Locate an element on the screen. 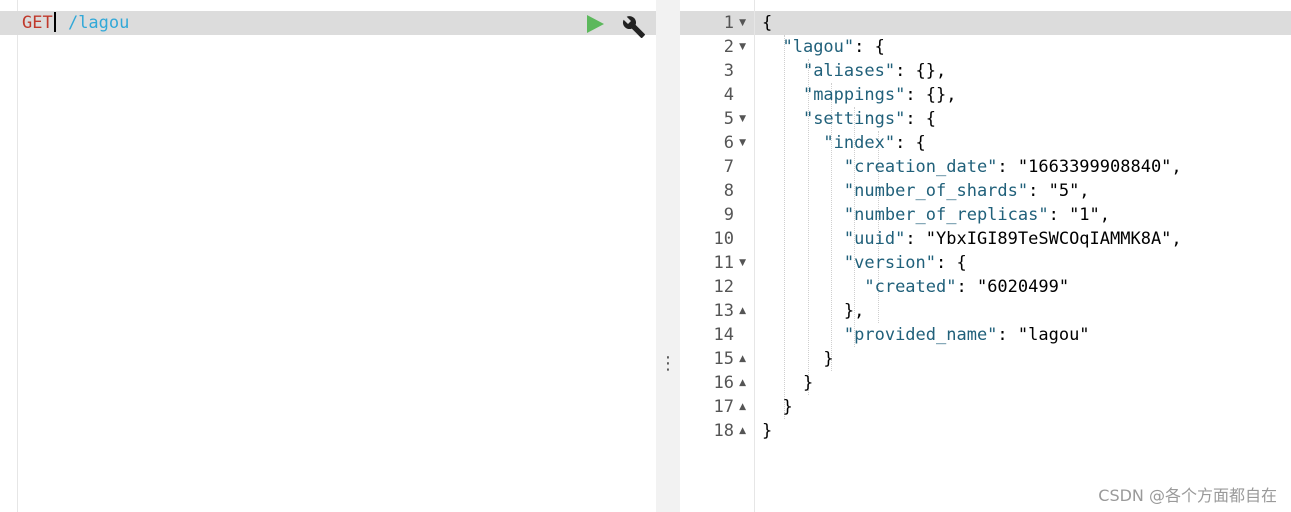  line-number: 14 is located at coordinates (723, 335).